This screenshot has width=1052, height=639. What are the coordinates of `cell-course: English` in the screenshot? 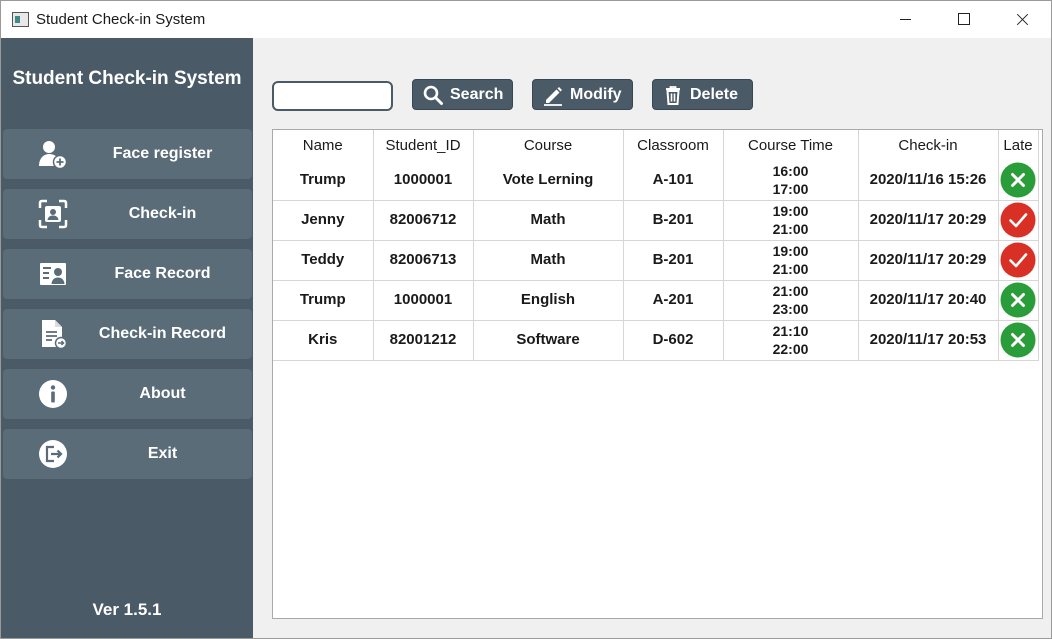 It's located at (548, 300).